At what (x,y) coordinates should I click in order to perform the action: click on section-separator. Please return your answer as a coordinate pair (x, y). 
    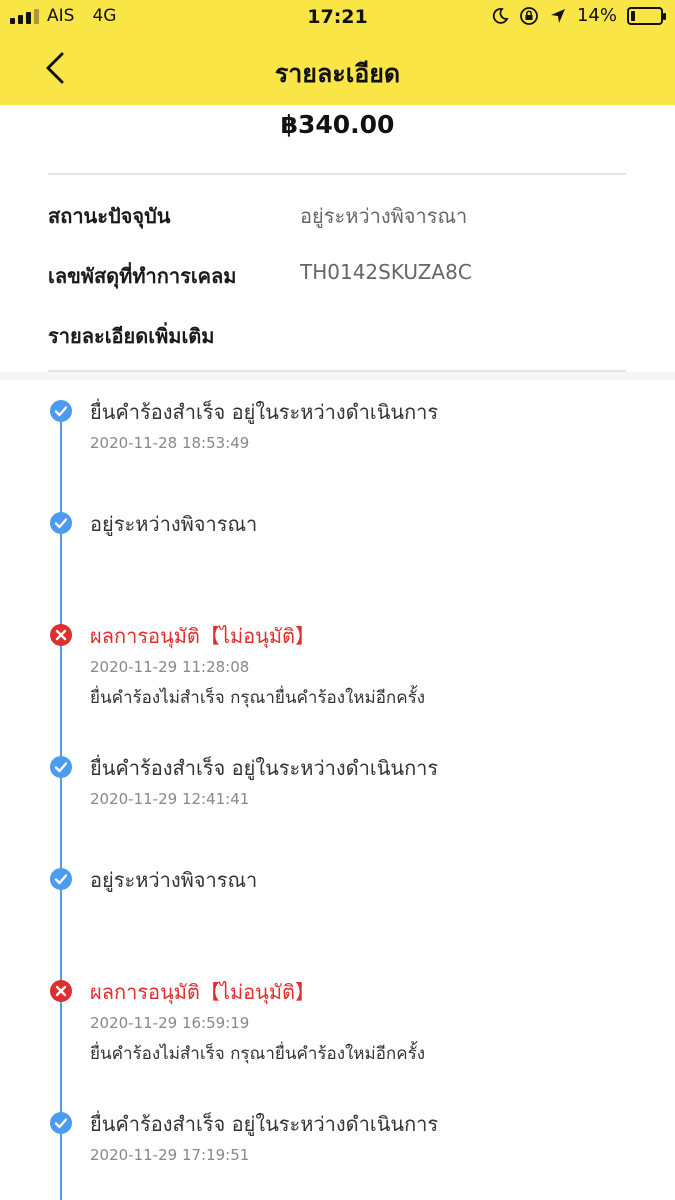
    Looking at the image, I should click on (337, 376).